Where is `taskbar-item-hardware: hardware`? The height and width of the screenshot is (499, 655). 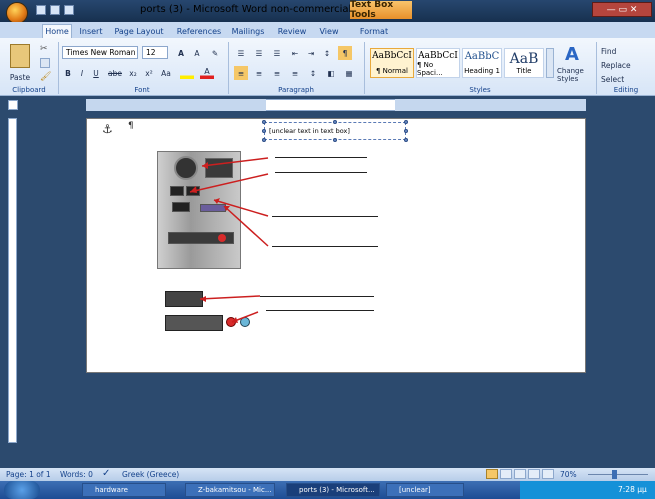
taskbar-item-hardware: hardware is located at coordinates (124, 490).